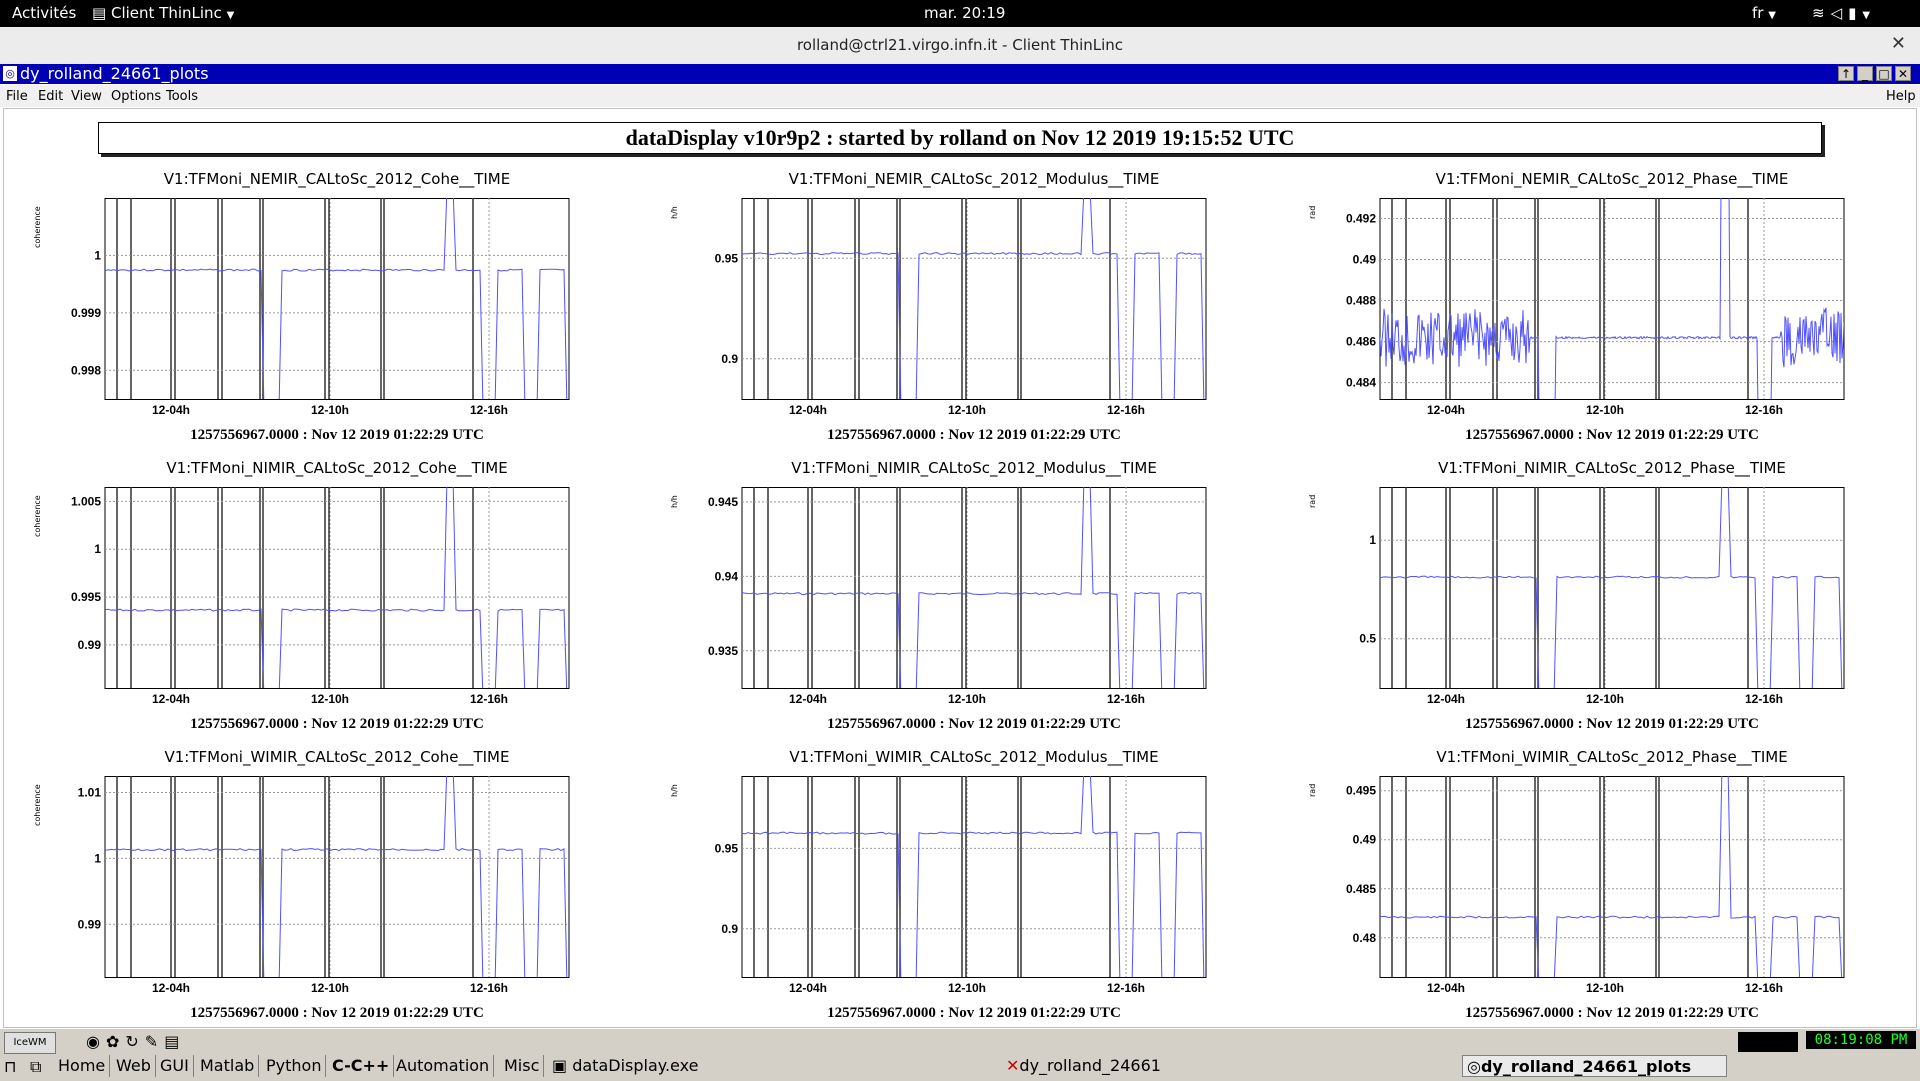 The height and width of the screenshot is (1081, 1920). Describe the element at coordinates (443, 1066) in the screenshot. I see `taskbar-button-automation: Automation` at that location.